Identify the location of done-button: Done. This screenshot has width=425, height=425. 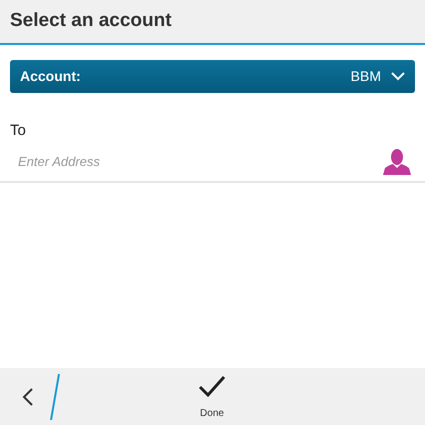
(212, 397).